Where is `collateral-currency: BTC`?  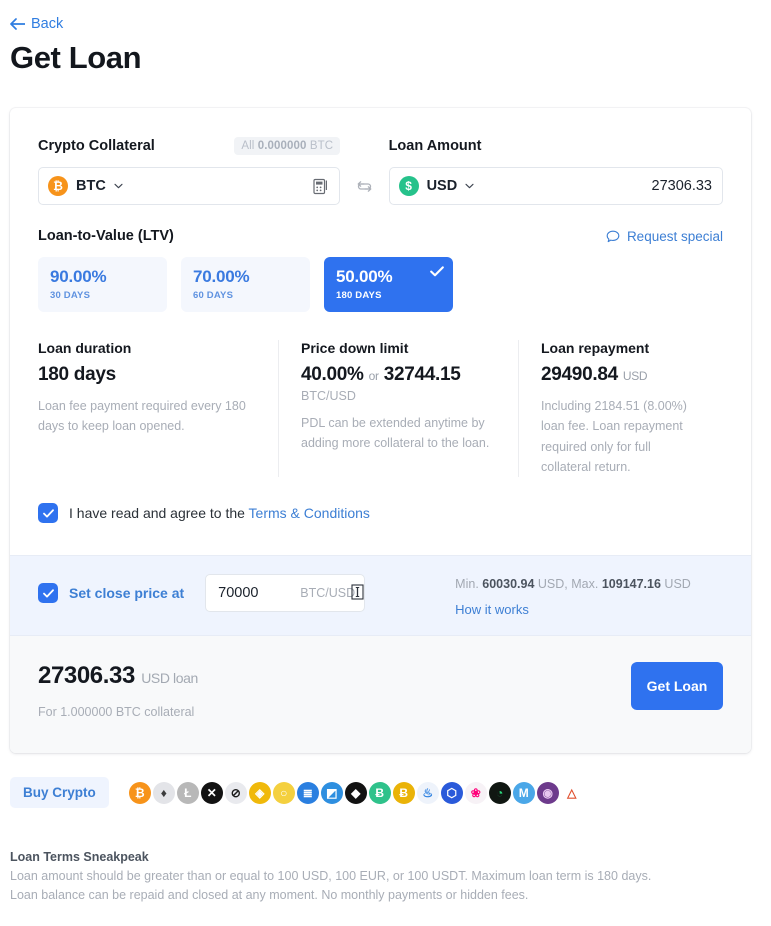 collateral-currency: BTC is located at coordinates (91, 186).